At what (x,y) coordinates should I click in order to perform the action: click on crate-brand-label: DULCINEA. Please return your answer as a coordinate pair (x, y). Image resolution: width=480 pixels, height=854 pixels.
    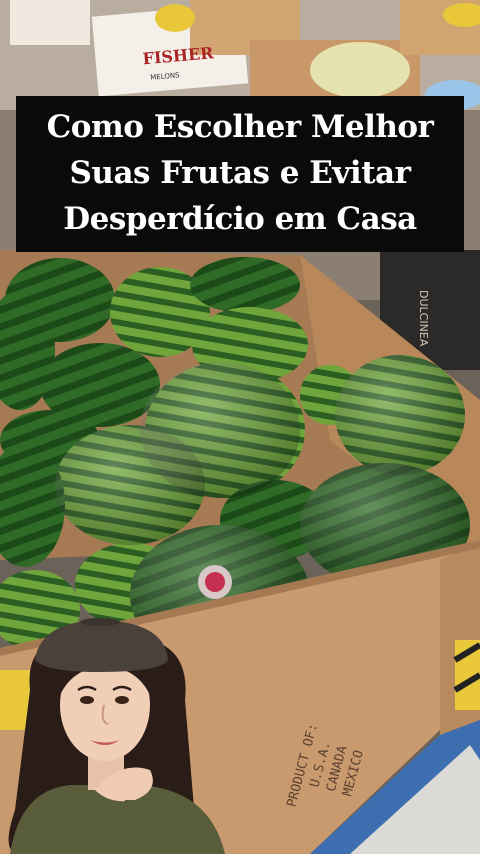
    Looking at the image, I should click on (423, 318).